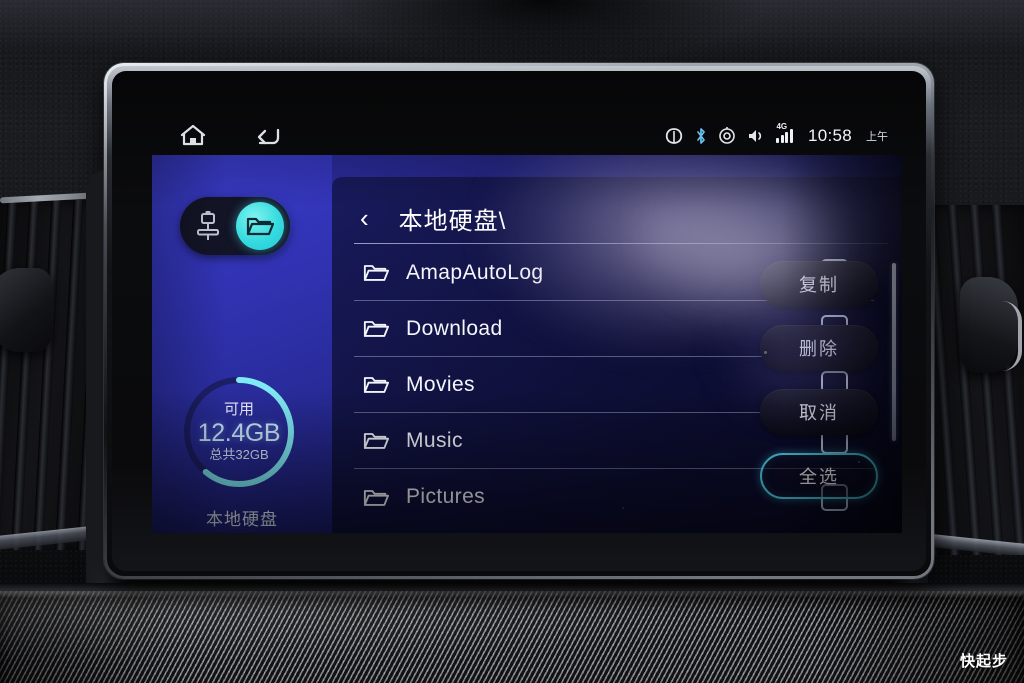  I want to click on scrollbar, so click(894, 352).